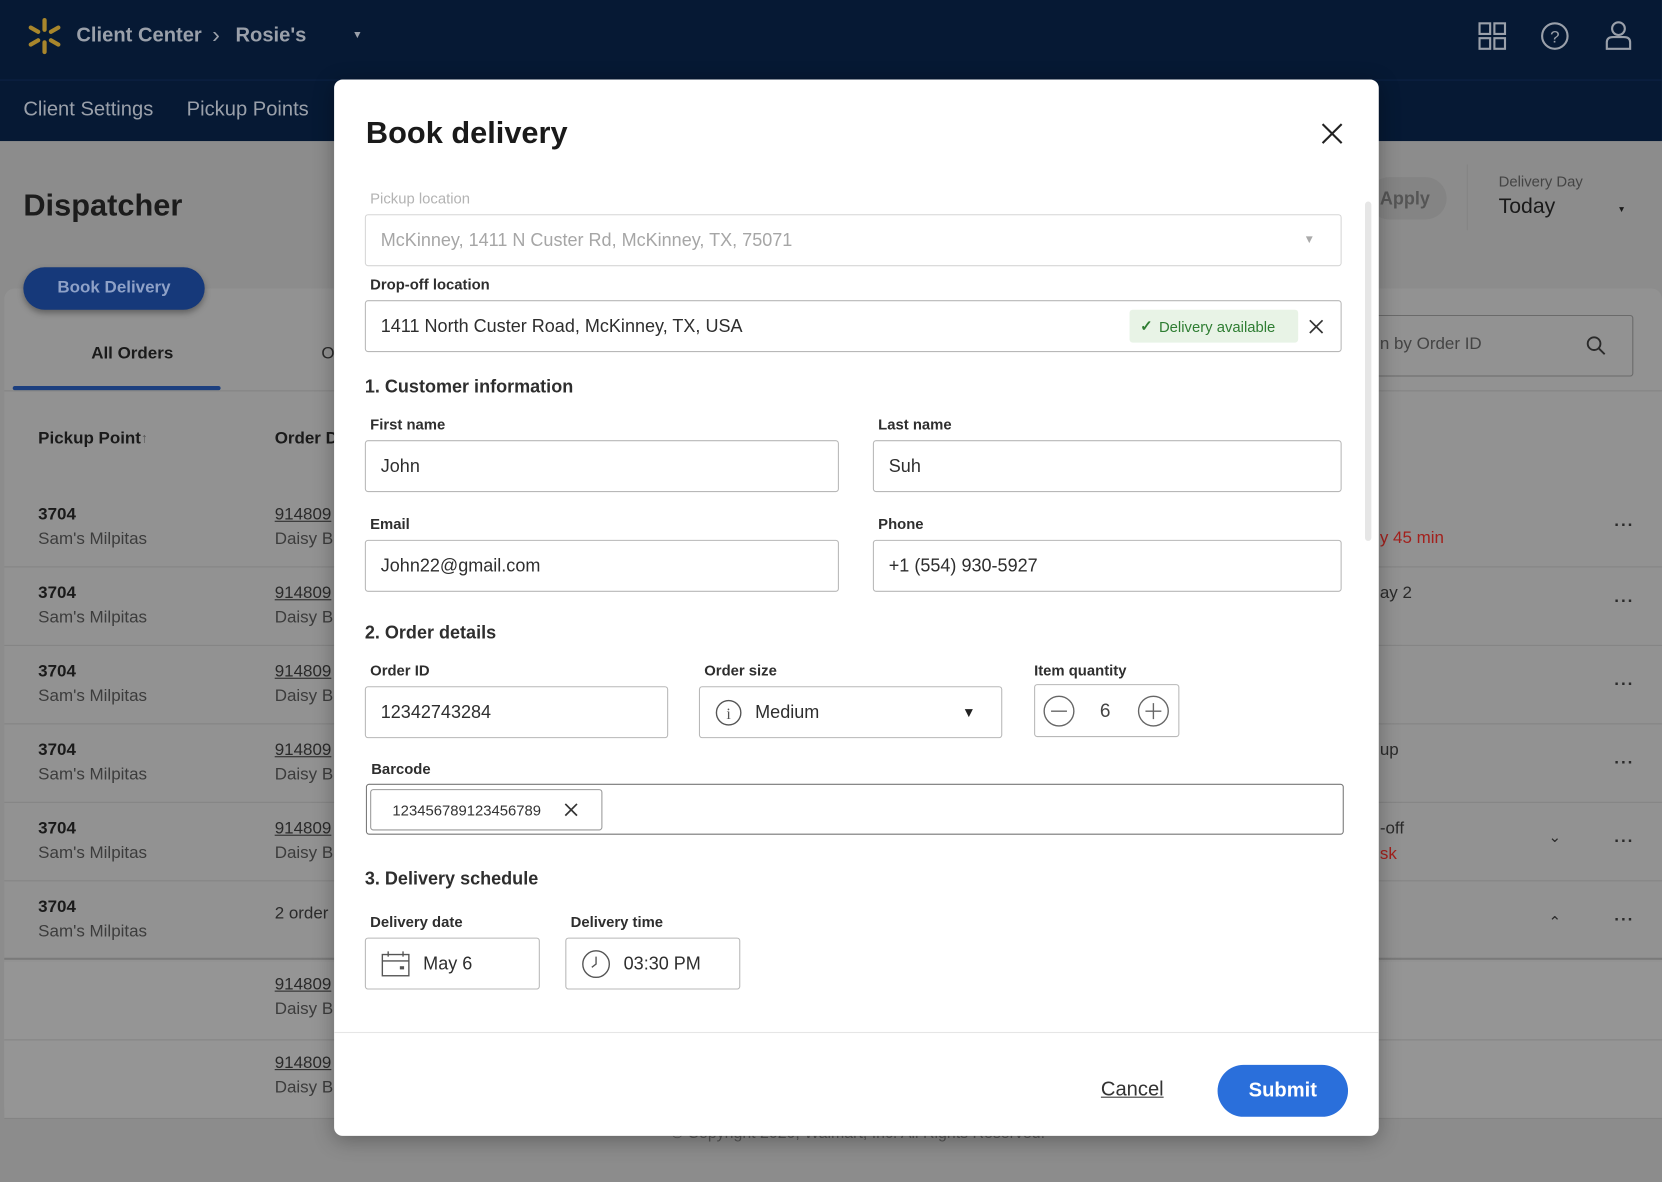 The image size is (1662, 1182). What do you see at coordinates (571, 810) in the screenshot?
I see `remove-barcode-icon` at bounding box center [571, 810].